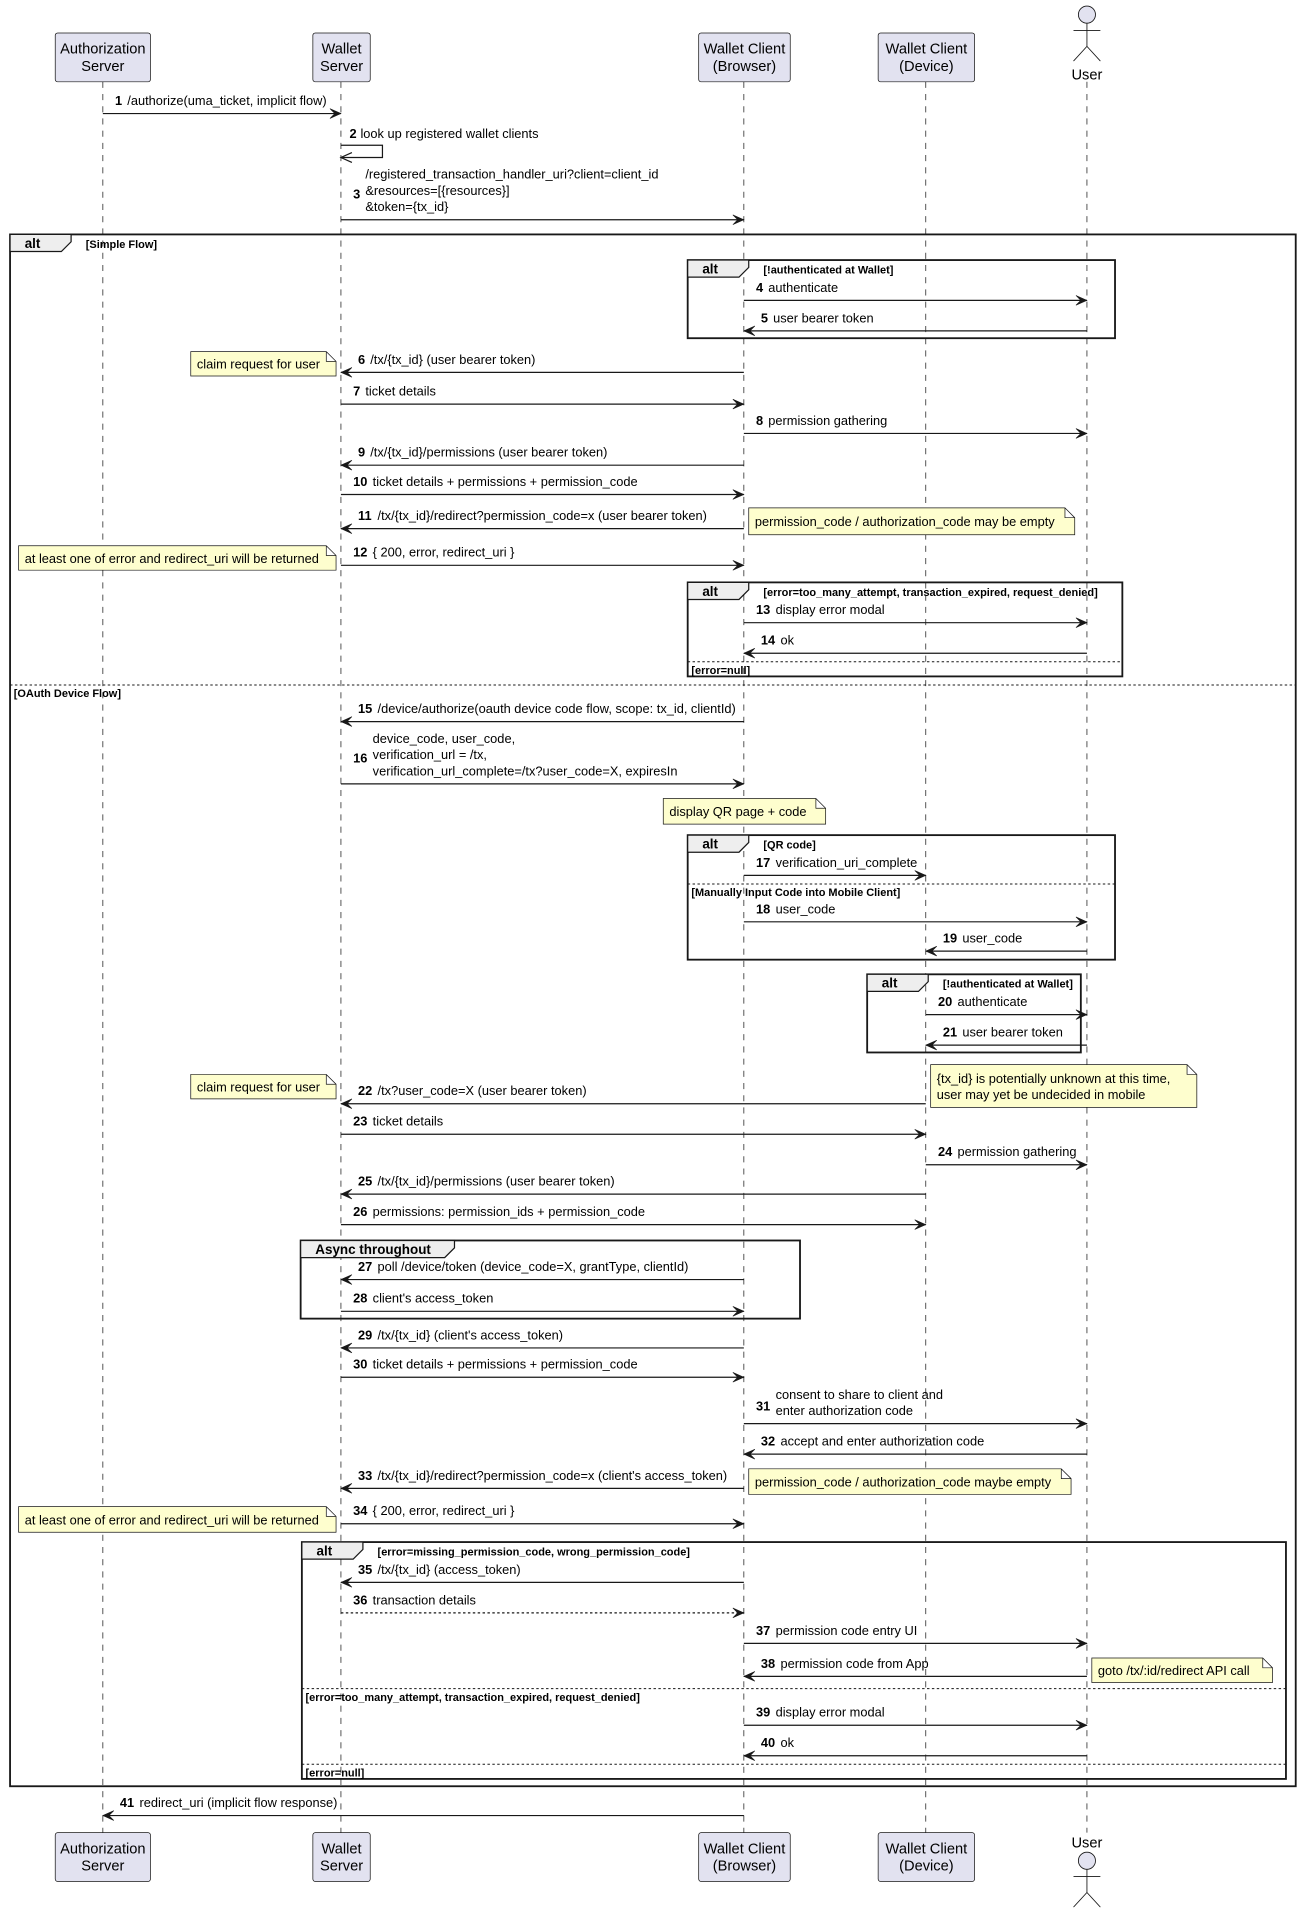  Describe the element at coordinates (373, 1249) in the screenshot. I see `frame-keyword: Async throughout` at that location.